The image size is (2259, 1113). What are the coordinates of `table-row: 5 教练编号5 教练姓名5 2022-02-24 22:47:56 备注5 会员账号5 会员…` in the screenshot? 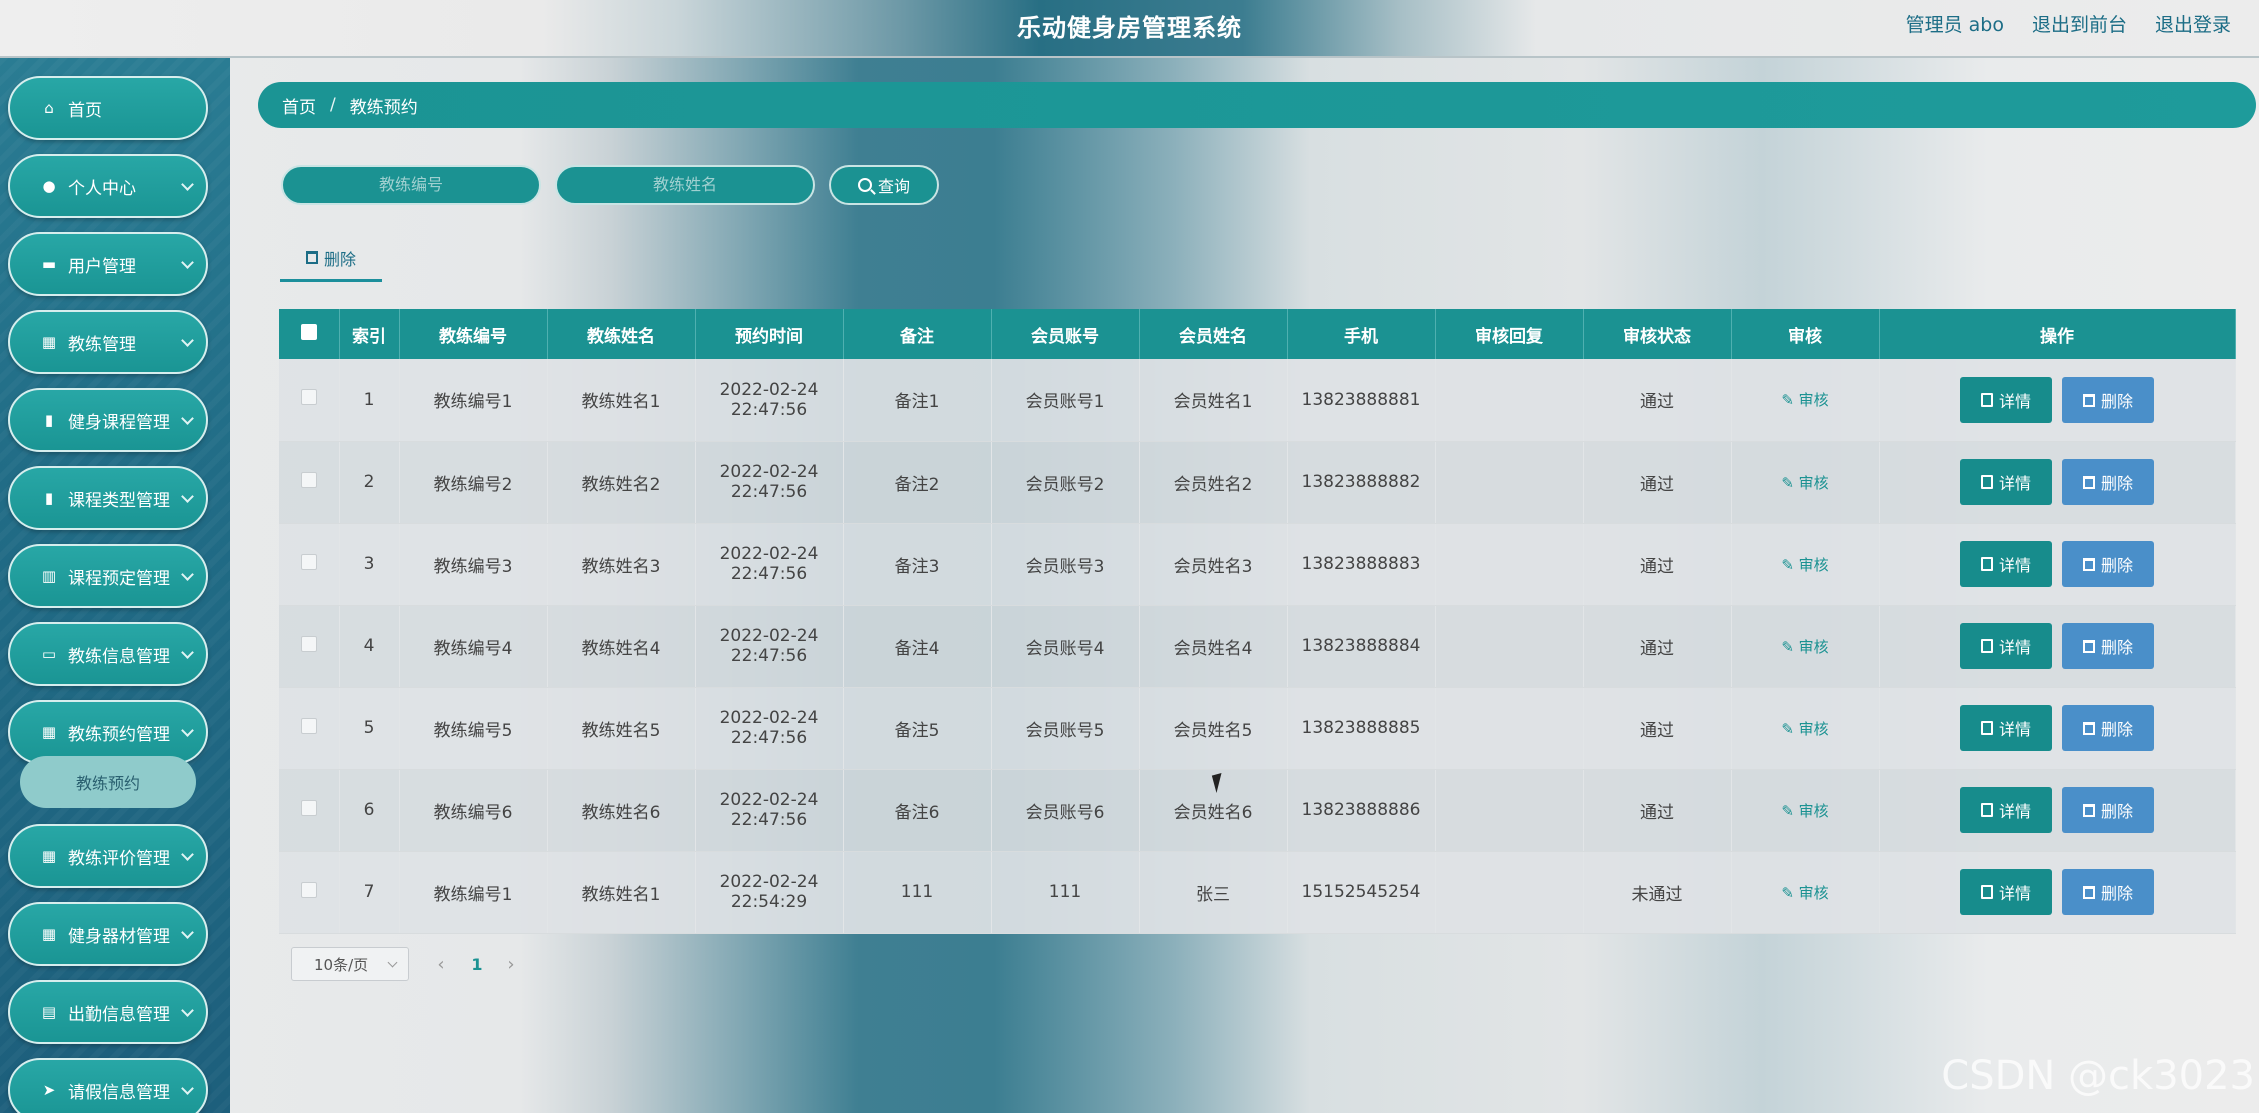 It's located at (1257, 728).